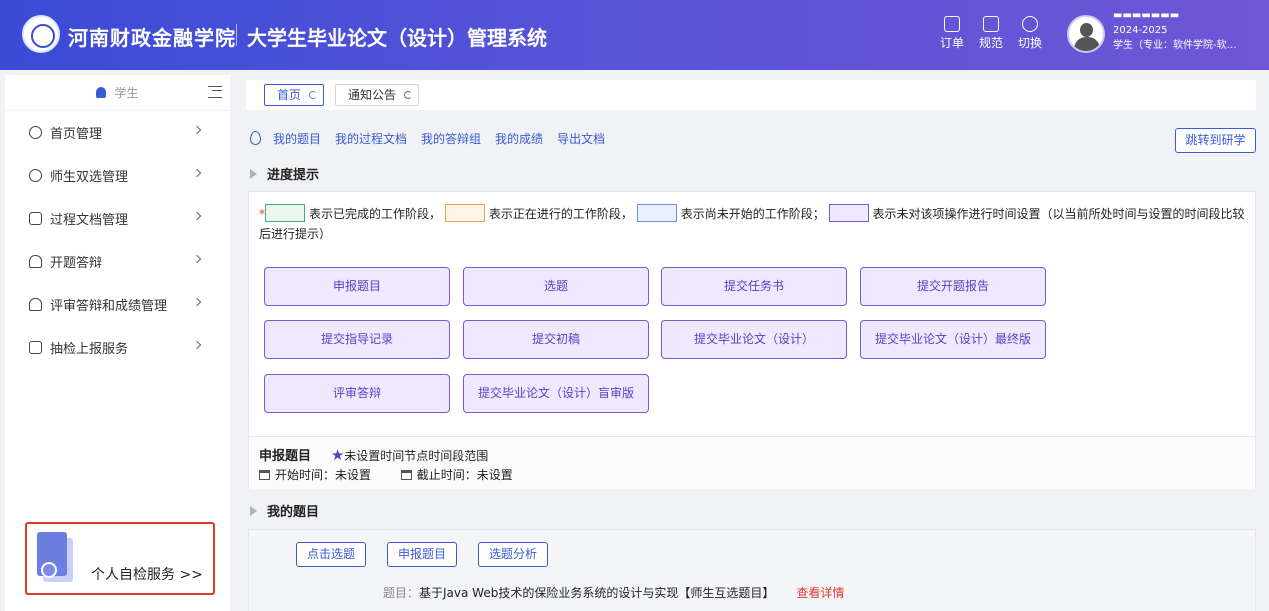  Describe the element at coordinates (331, 554) in the screenshot. I see `click-select-topic-button: 点击选题` at that location.